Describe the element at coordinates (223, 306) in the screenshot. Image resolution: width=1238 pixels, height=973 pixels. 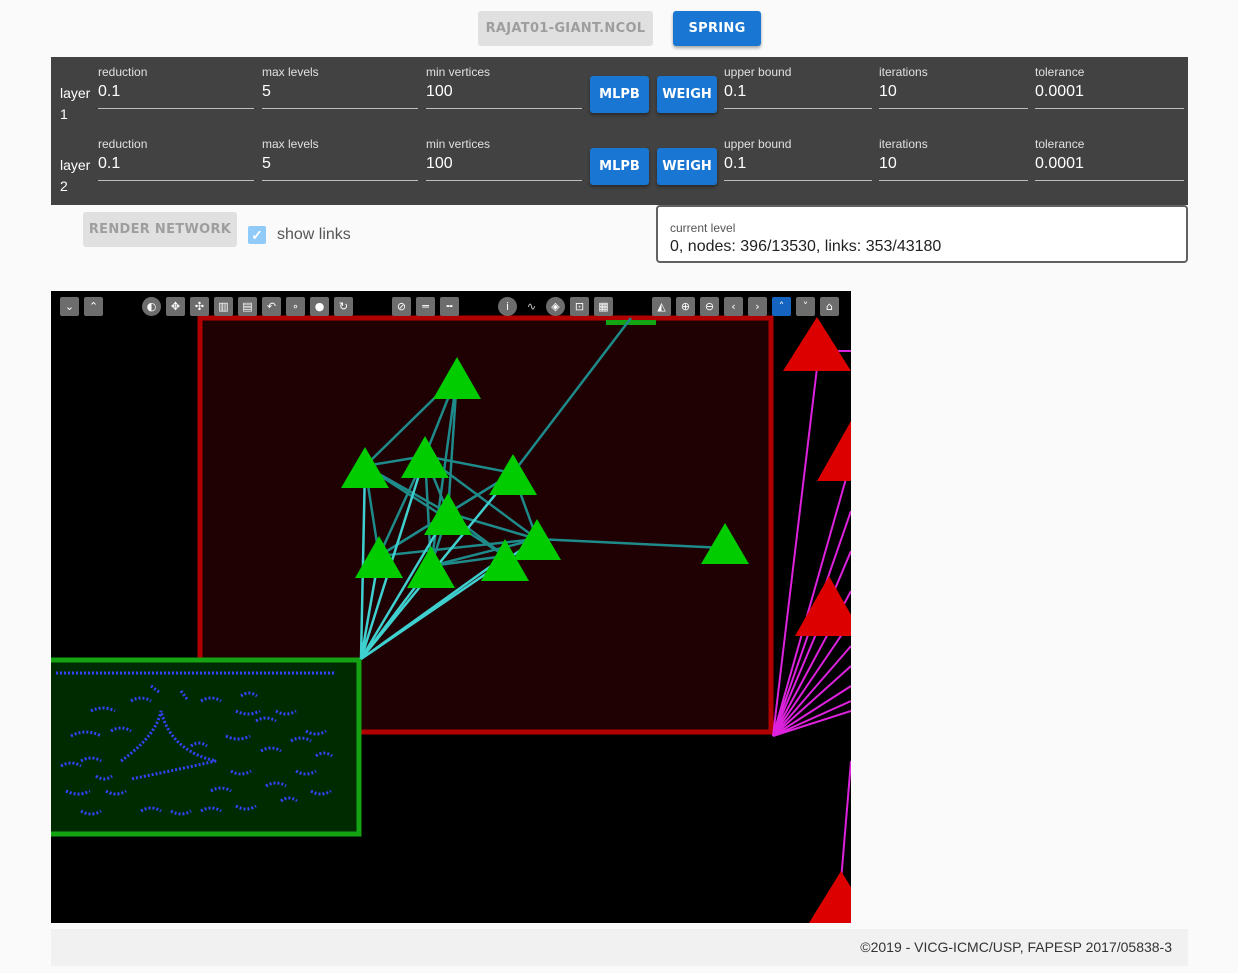
I see `bar-chart-icon: ▥` at that location.